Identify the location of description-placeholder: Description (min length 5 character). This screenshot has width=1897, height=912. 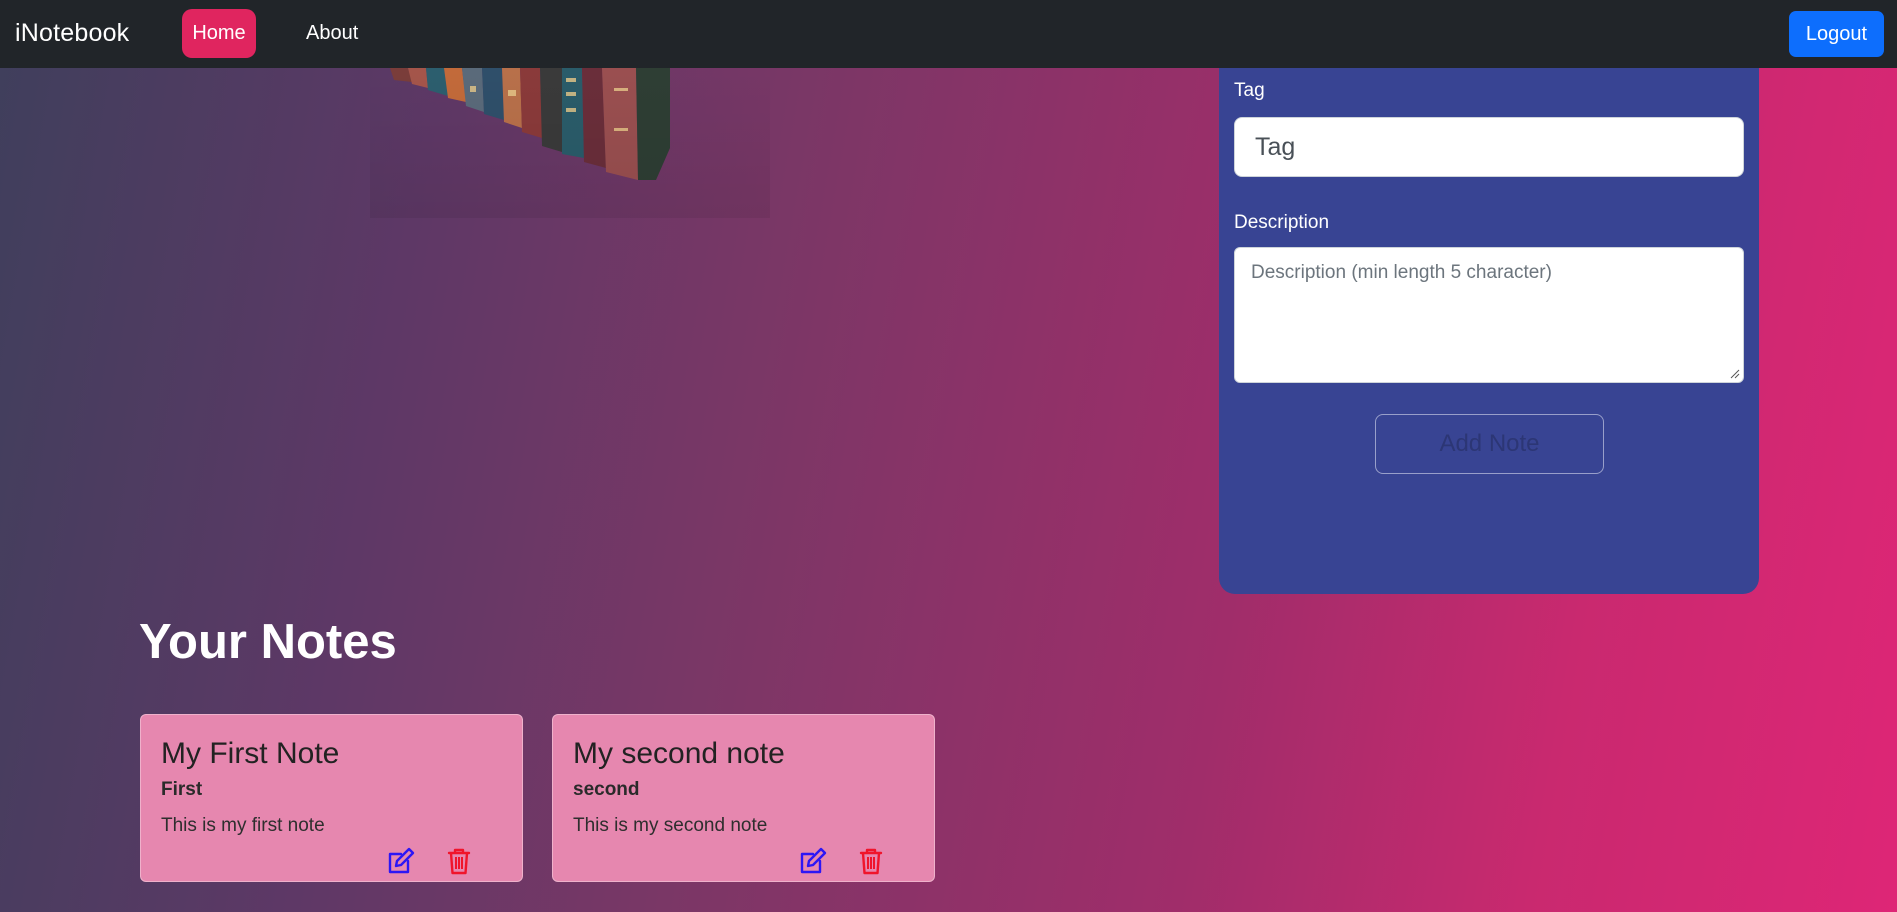
(1401, 272).